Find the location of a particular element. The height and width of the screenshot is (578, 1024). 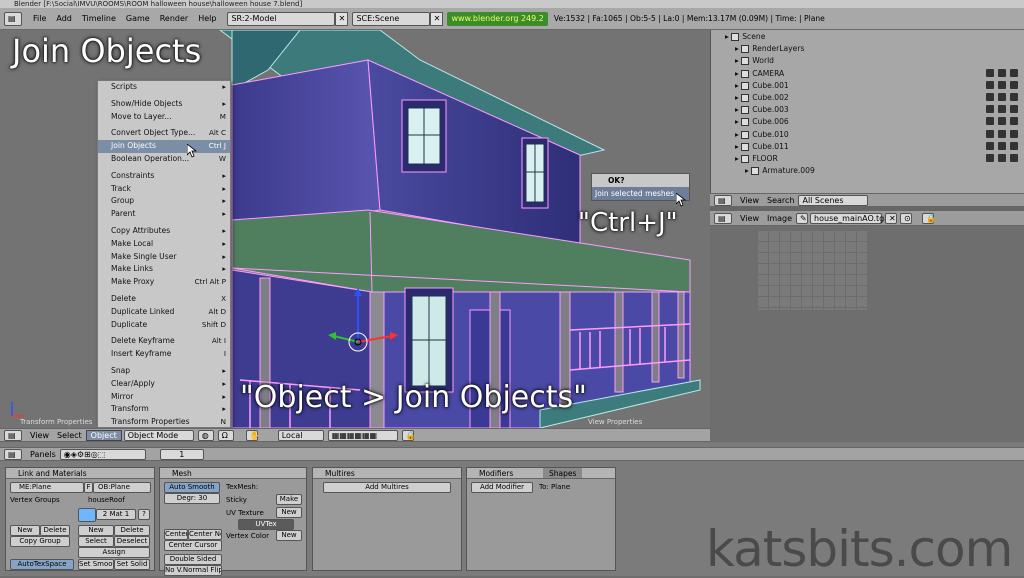

menu-item-move-to-layer: Move to Layer... M is located at coordinates (164, 117).